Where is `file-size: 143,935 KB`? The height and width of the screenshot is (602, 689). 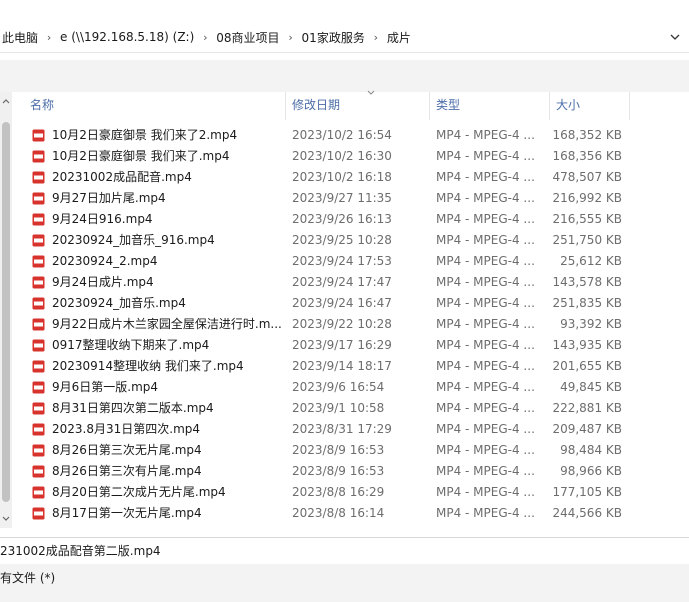
file-size: 143,935 KB is located at coordinates (587, 345).